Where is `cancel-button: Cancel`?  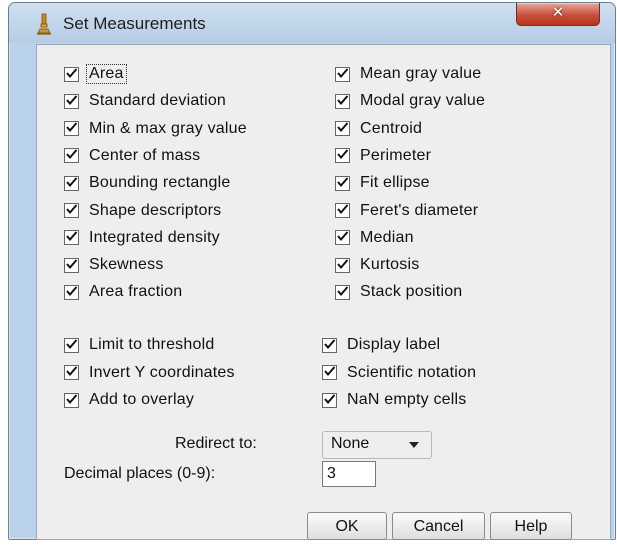
cancel-button: Cancel is located at coordinates (438, 526).